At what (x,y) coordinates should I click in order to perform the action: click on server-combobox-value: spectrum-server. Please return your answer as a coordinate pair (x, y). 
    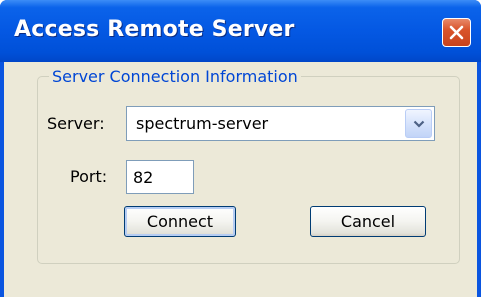
    Looking at the image, I should click on (202, 123).